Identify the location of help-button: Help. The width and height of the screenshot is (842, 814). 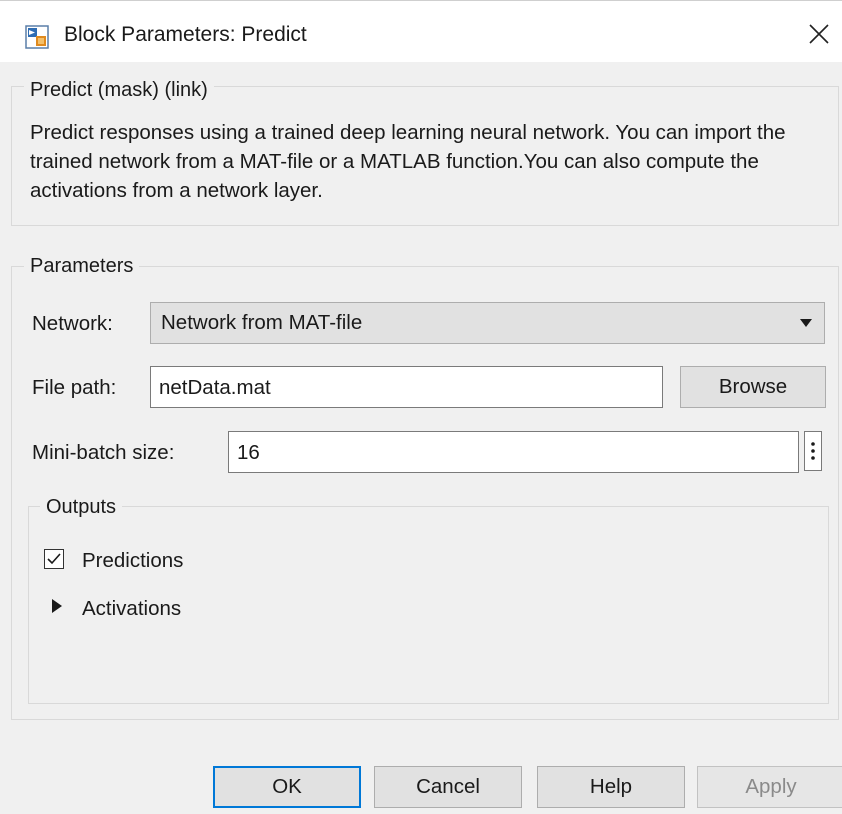
(611, 787).